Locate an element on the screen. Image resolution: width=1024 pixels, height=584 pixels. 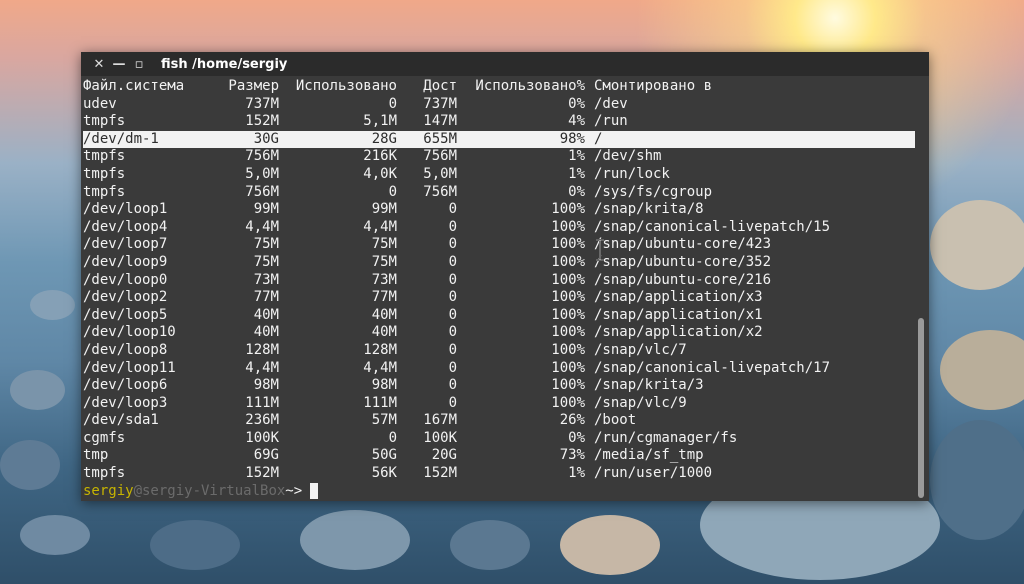
table-cell: 50G is located at coordinates (384, 455).